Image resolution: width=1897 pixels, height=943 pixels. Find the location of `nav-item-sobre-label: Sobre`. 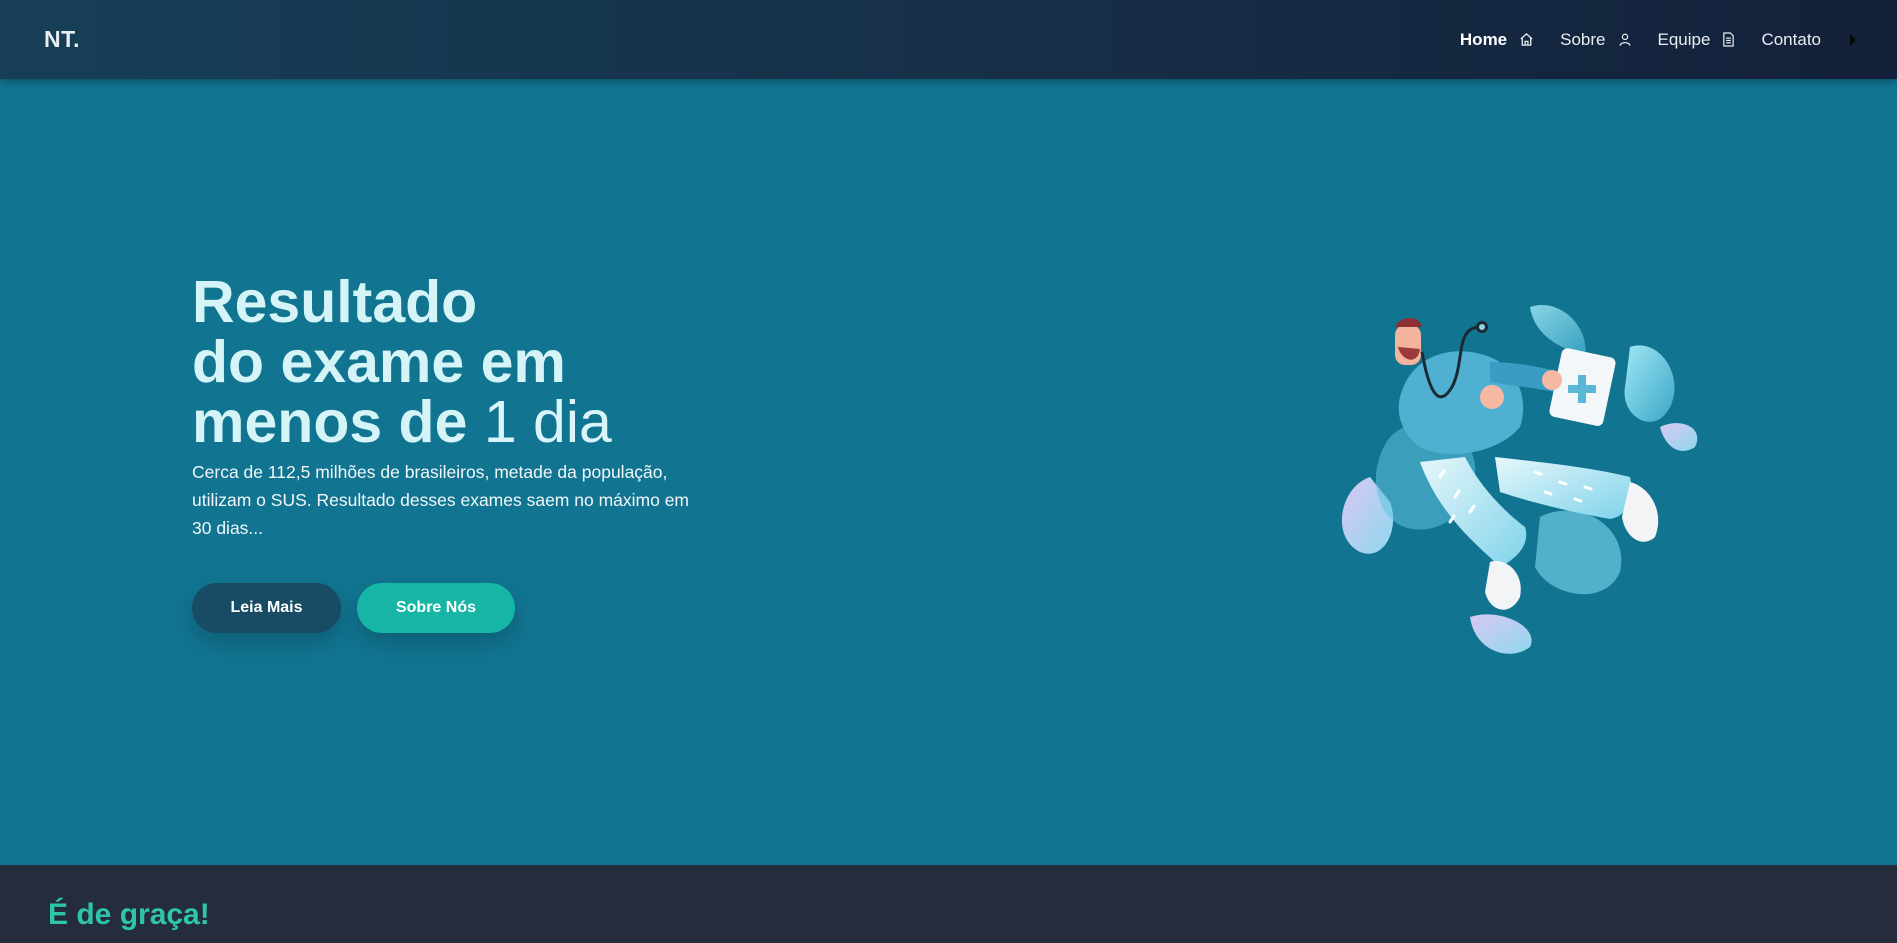

nav-item-sobre-label: Sobre is located at coordinates (1583, 39).